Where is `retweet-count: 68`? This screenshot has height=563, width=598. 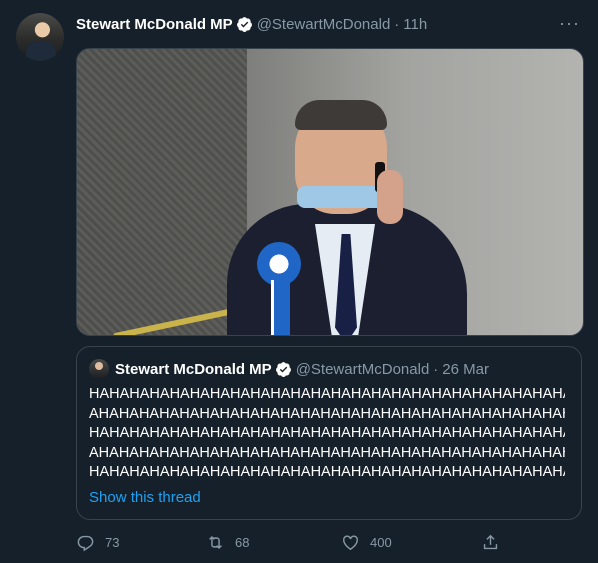
retweet-count: 68 is located at coordinates (242, 542).